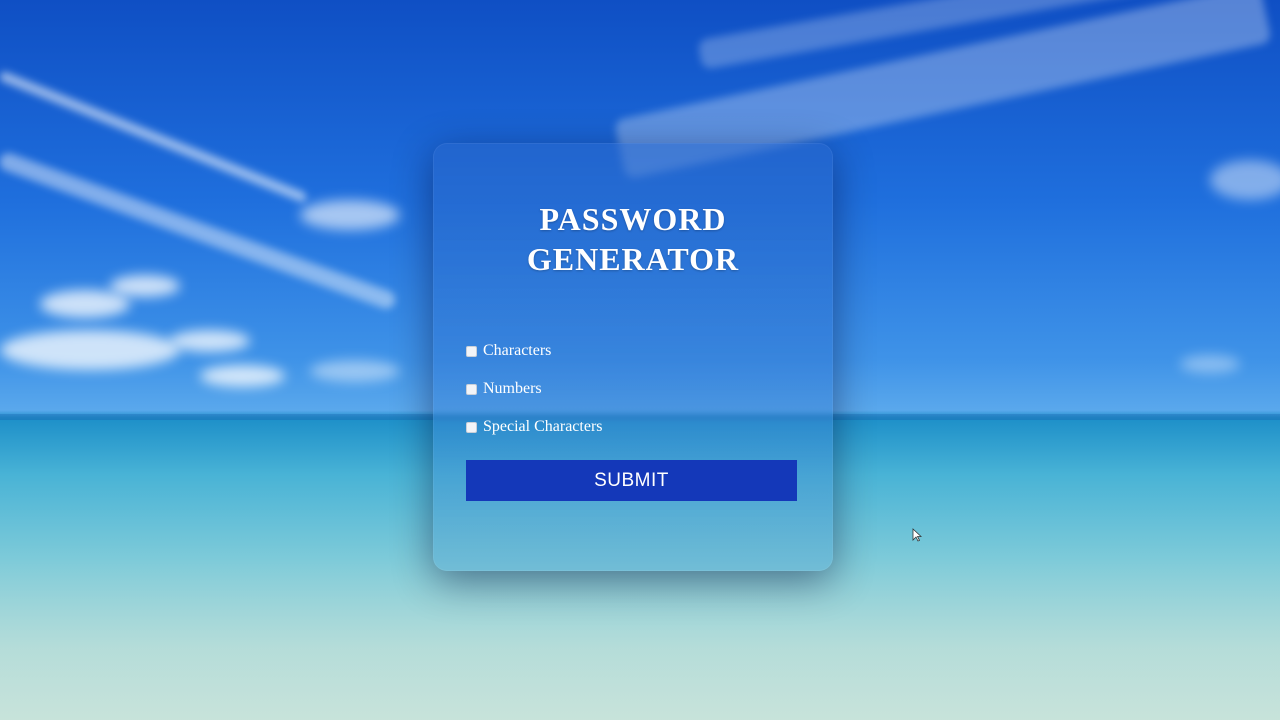 The height and width of the screenshot is (720, 1280). What do you see at coordinates (517, 350) in the screenshot?
I see `characters-label: Characters` at bounding box center [517, 350].